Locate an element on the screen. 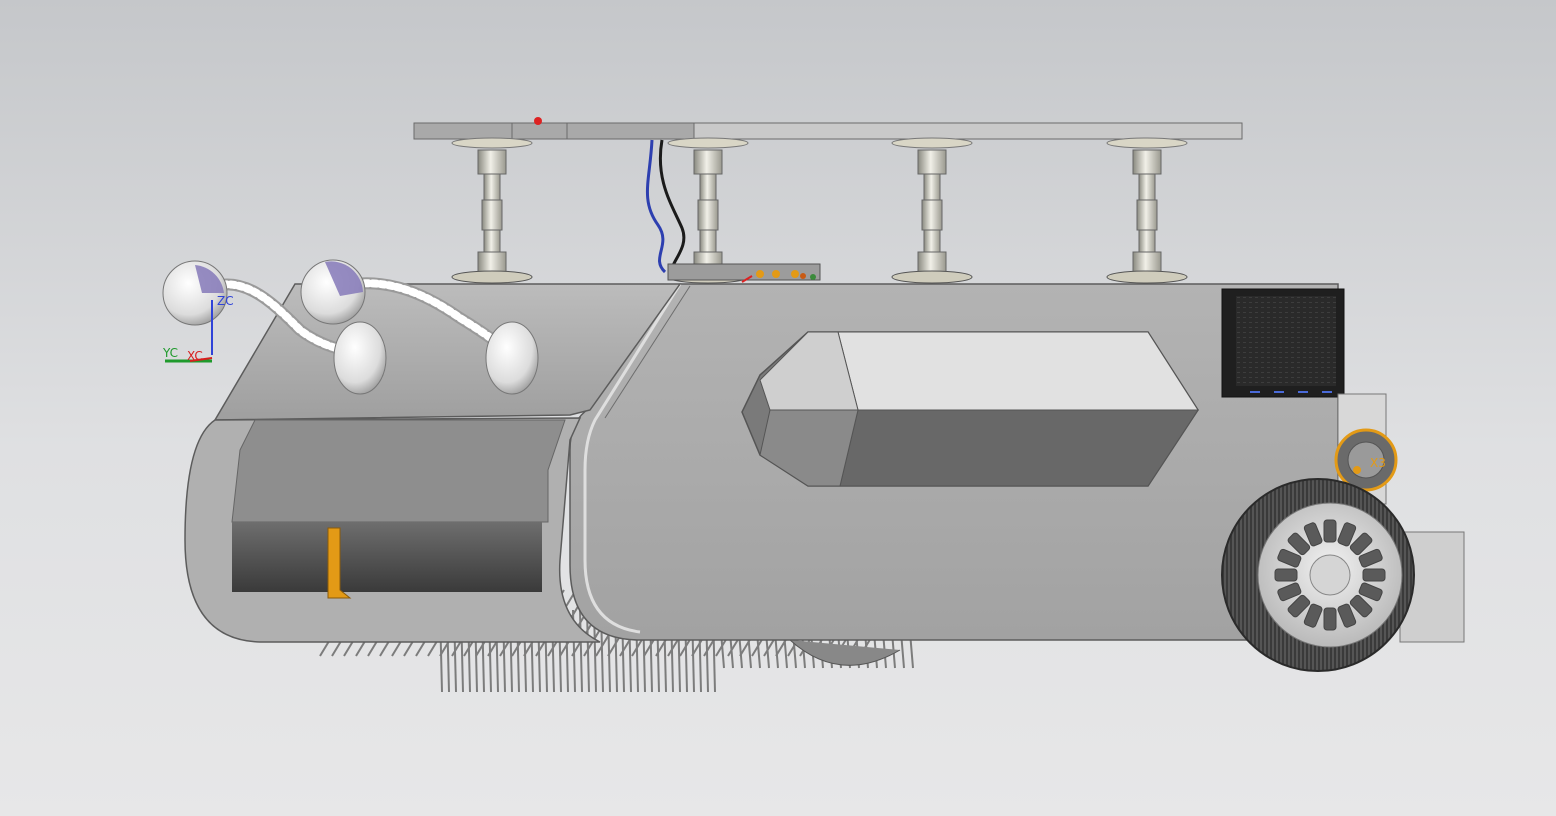 This screenshot has width=1556, height=816. y-axis-label: YC is located at coordinates (170, 353).